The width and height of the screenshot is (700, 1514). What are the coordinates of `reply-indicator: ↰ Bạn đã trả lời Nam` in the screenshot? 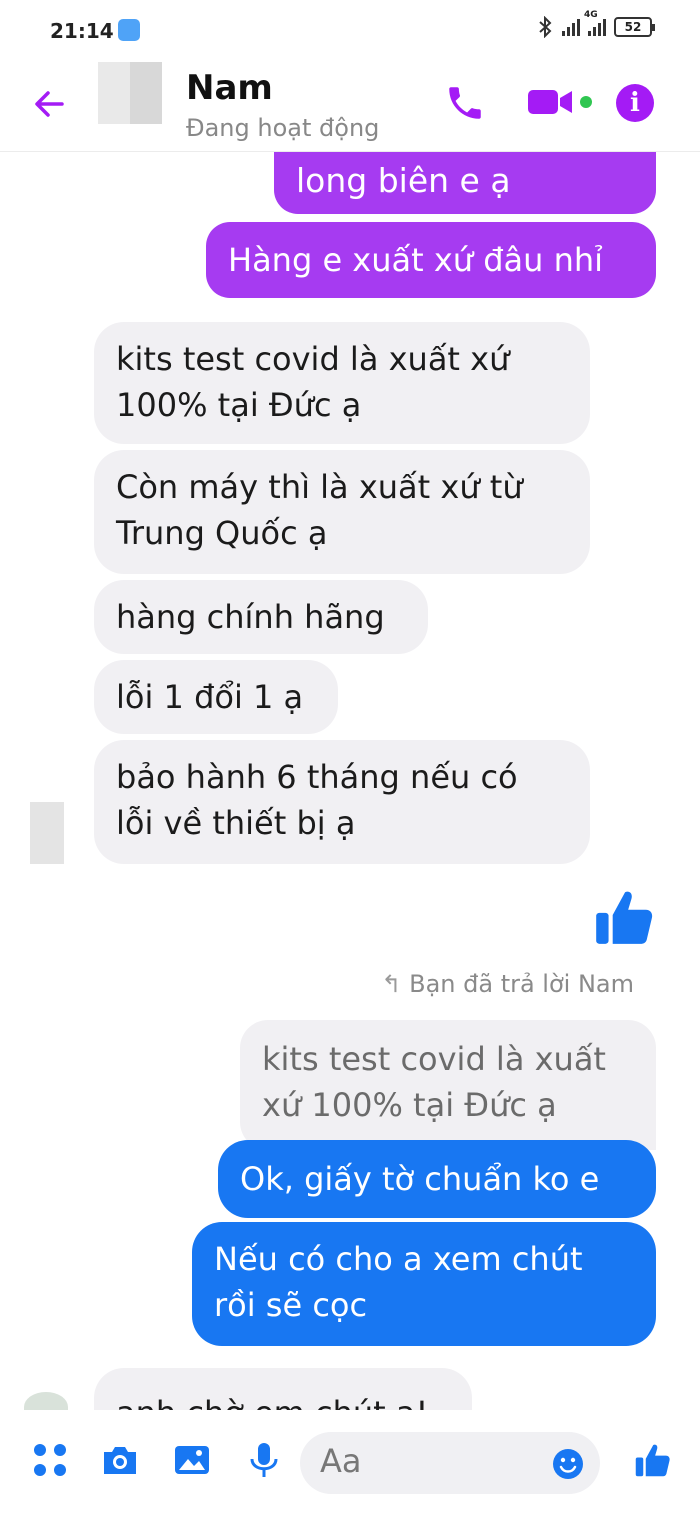 It's located at (507, 984).